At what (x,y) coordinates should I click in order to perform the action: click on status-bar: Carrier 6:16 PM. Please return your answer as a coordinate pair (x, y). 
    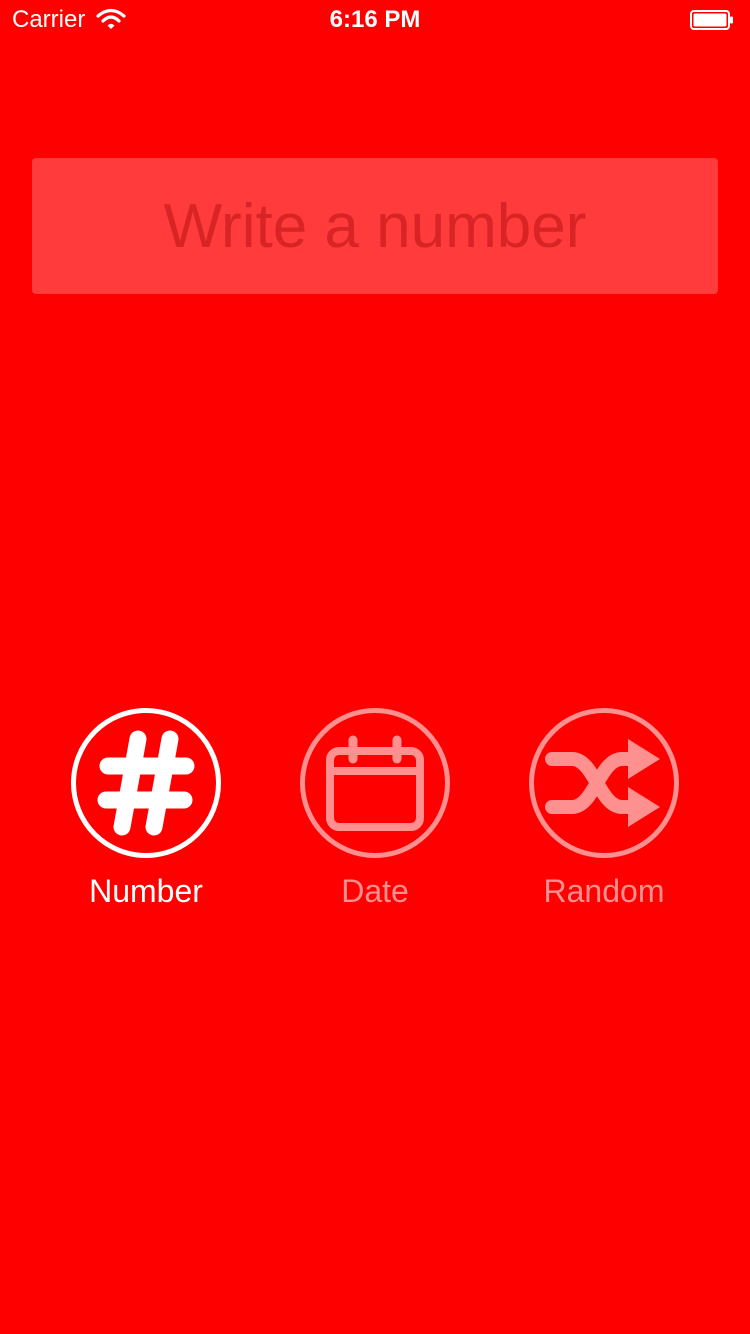
    Looking at the image, I should click on (375, 20).